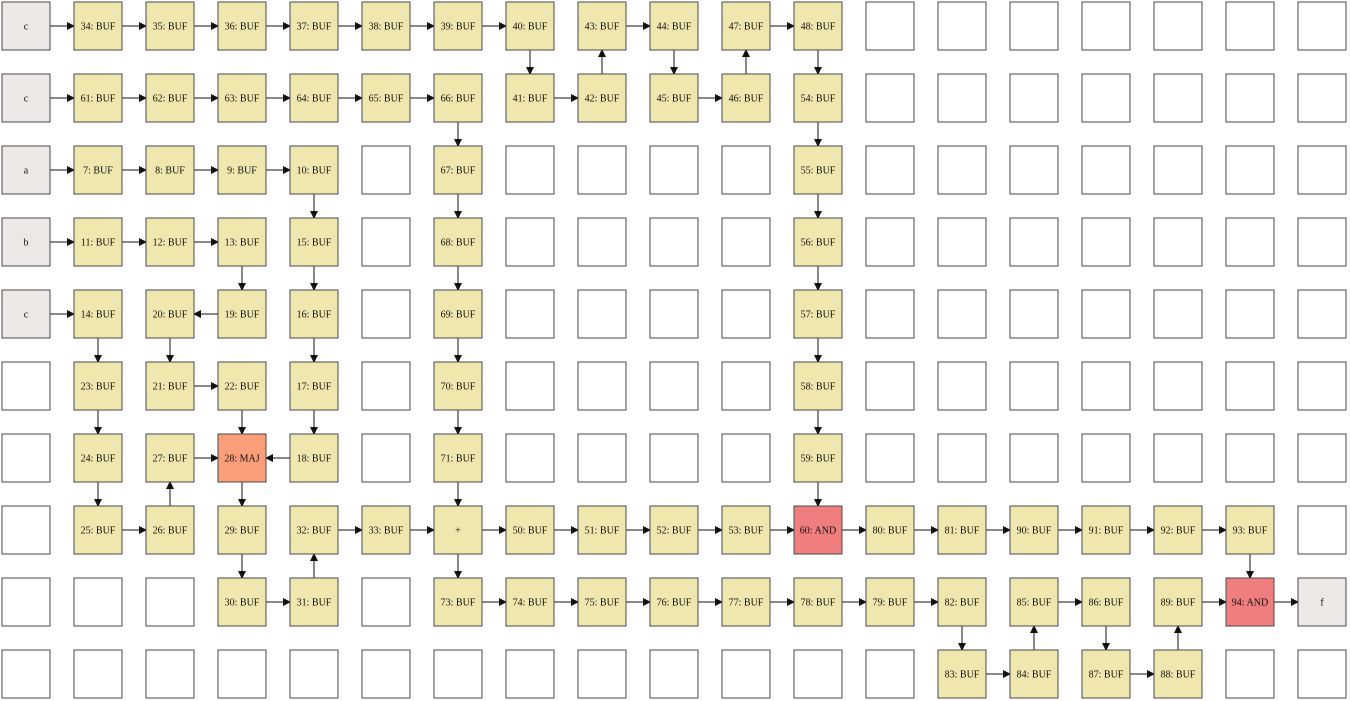 The height and width of the screenshot is (701, 1350). What do you see at coordinates (818, 171) in the screenshot?
I see `cell-label: 55: BUF` at bounding box center [818, 171].